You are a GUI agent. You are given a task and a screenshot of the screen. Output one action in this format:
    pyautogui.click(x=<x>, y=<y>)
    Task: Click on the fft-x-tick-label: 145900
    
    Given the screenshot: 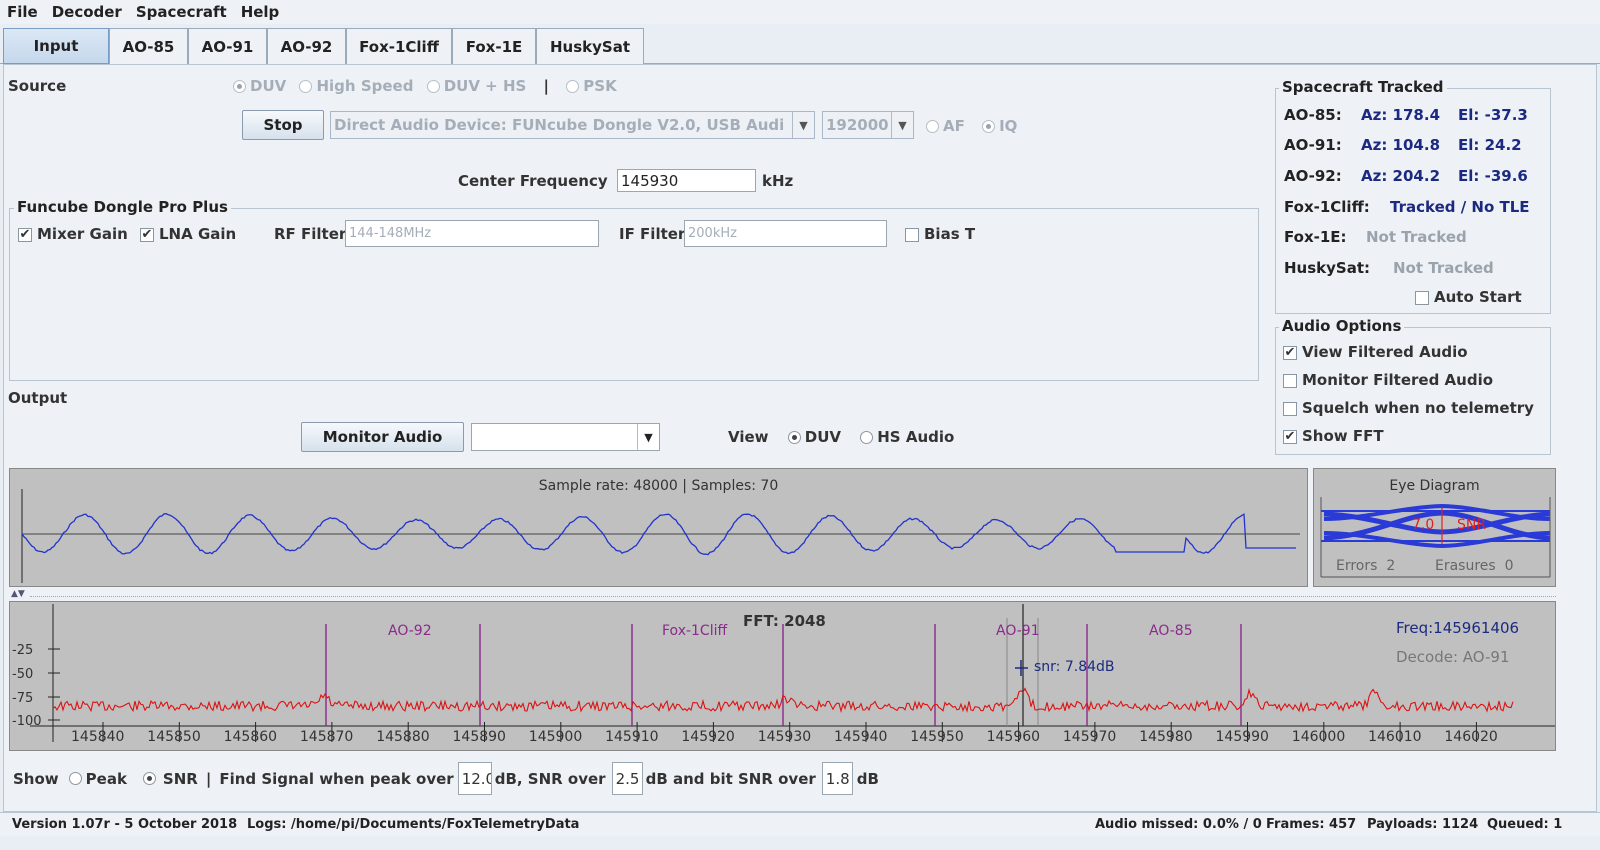 What is the action you would take?
    pyautogui.click(x=555, y=737)
    